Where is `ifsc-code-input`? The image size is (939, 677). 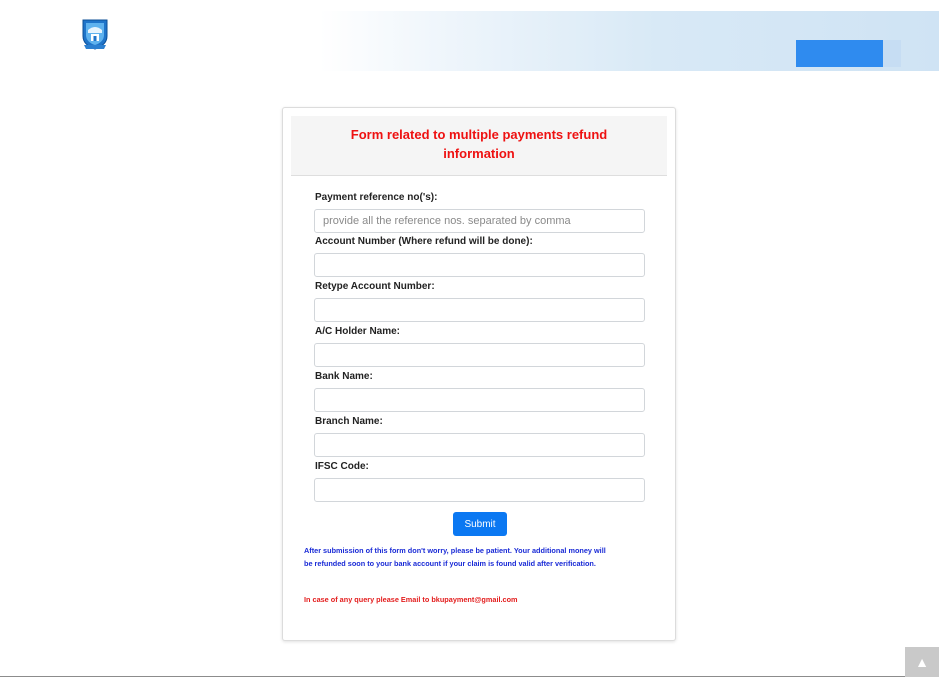 ifsc-code-input is located at coordinates (479, 490).